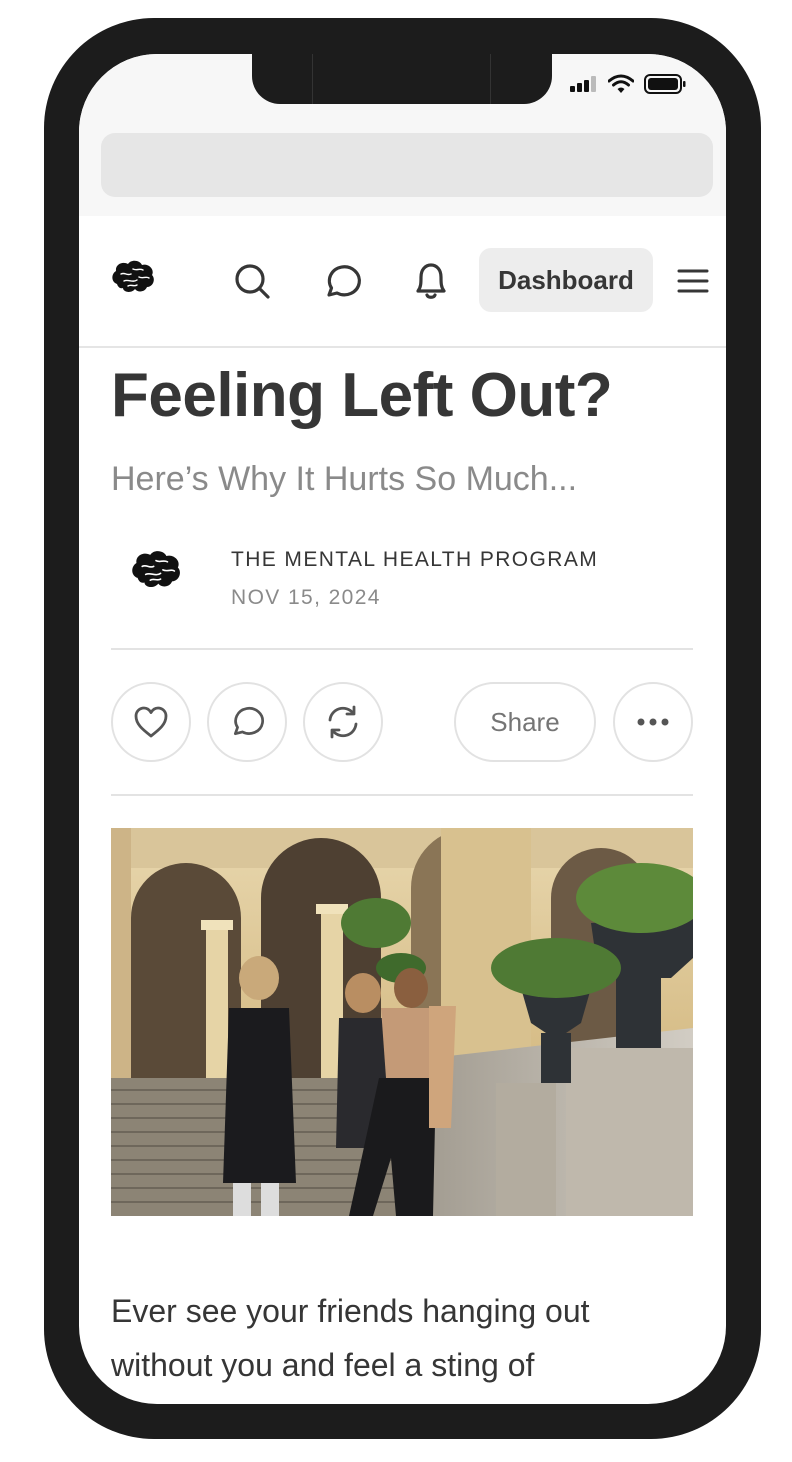  I want to click on cellular-signal-icon, so click(583, 84).